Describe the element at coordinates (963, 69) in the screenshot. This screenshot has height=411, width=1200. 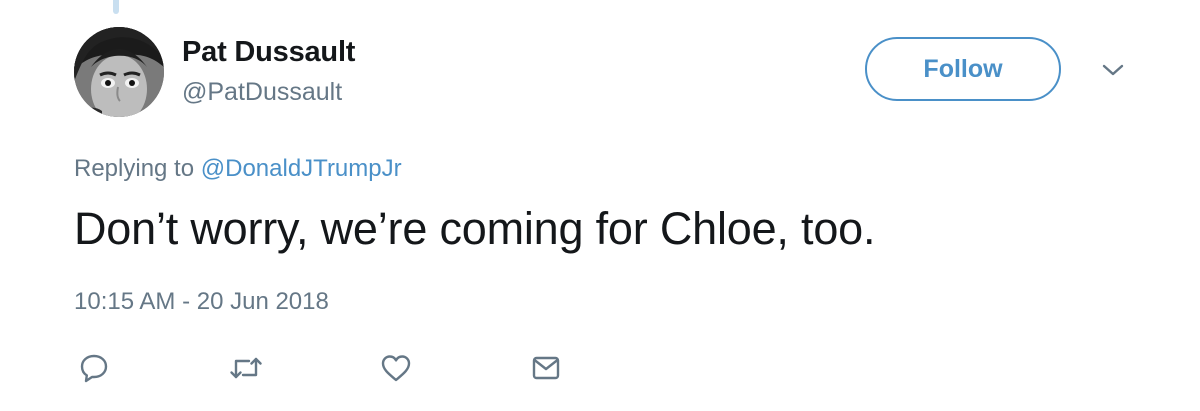
I see `follow-button: Follow` at that location.